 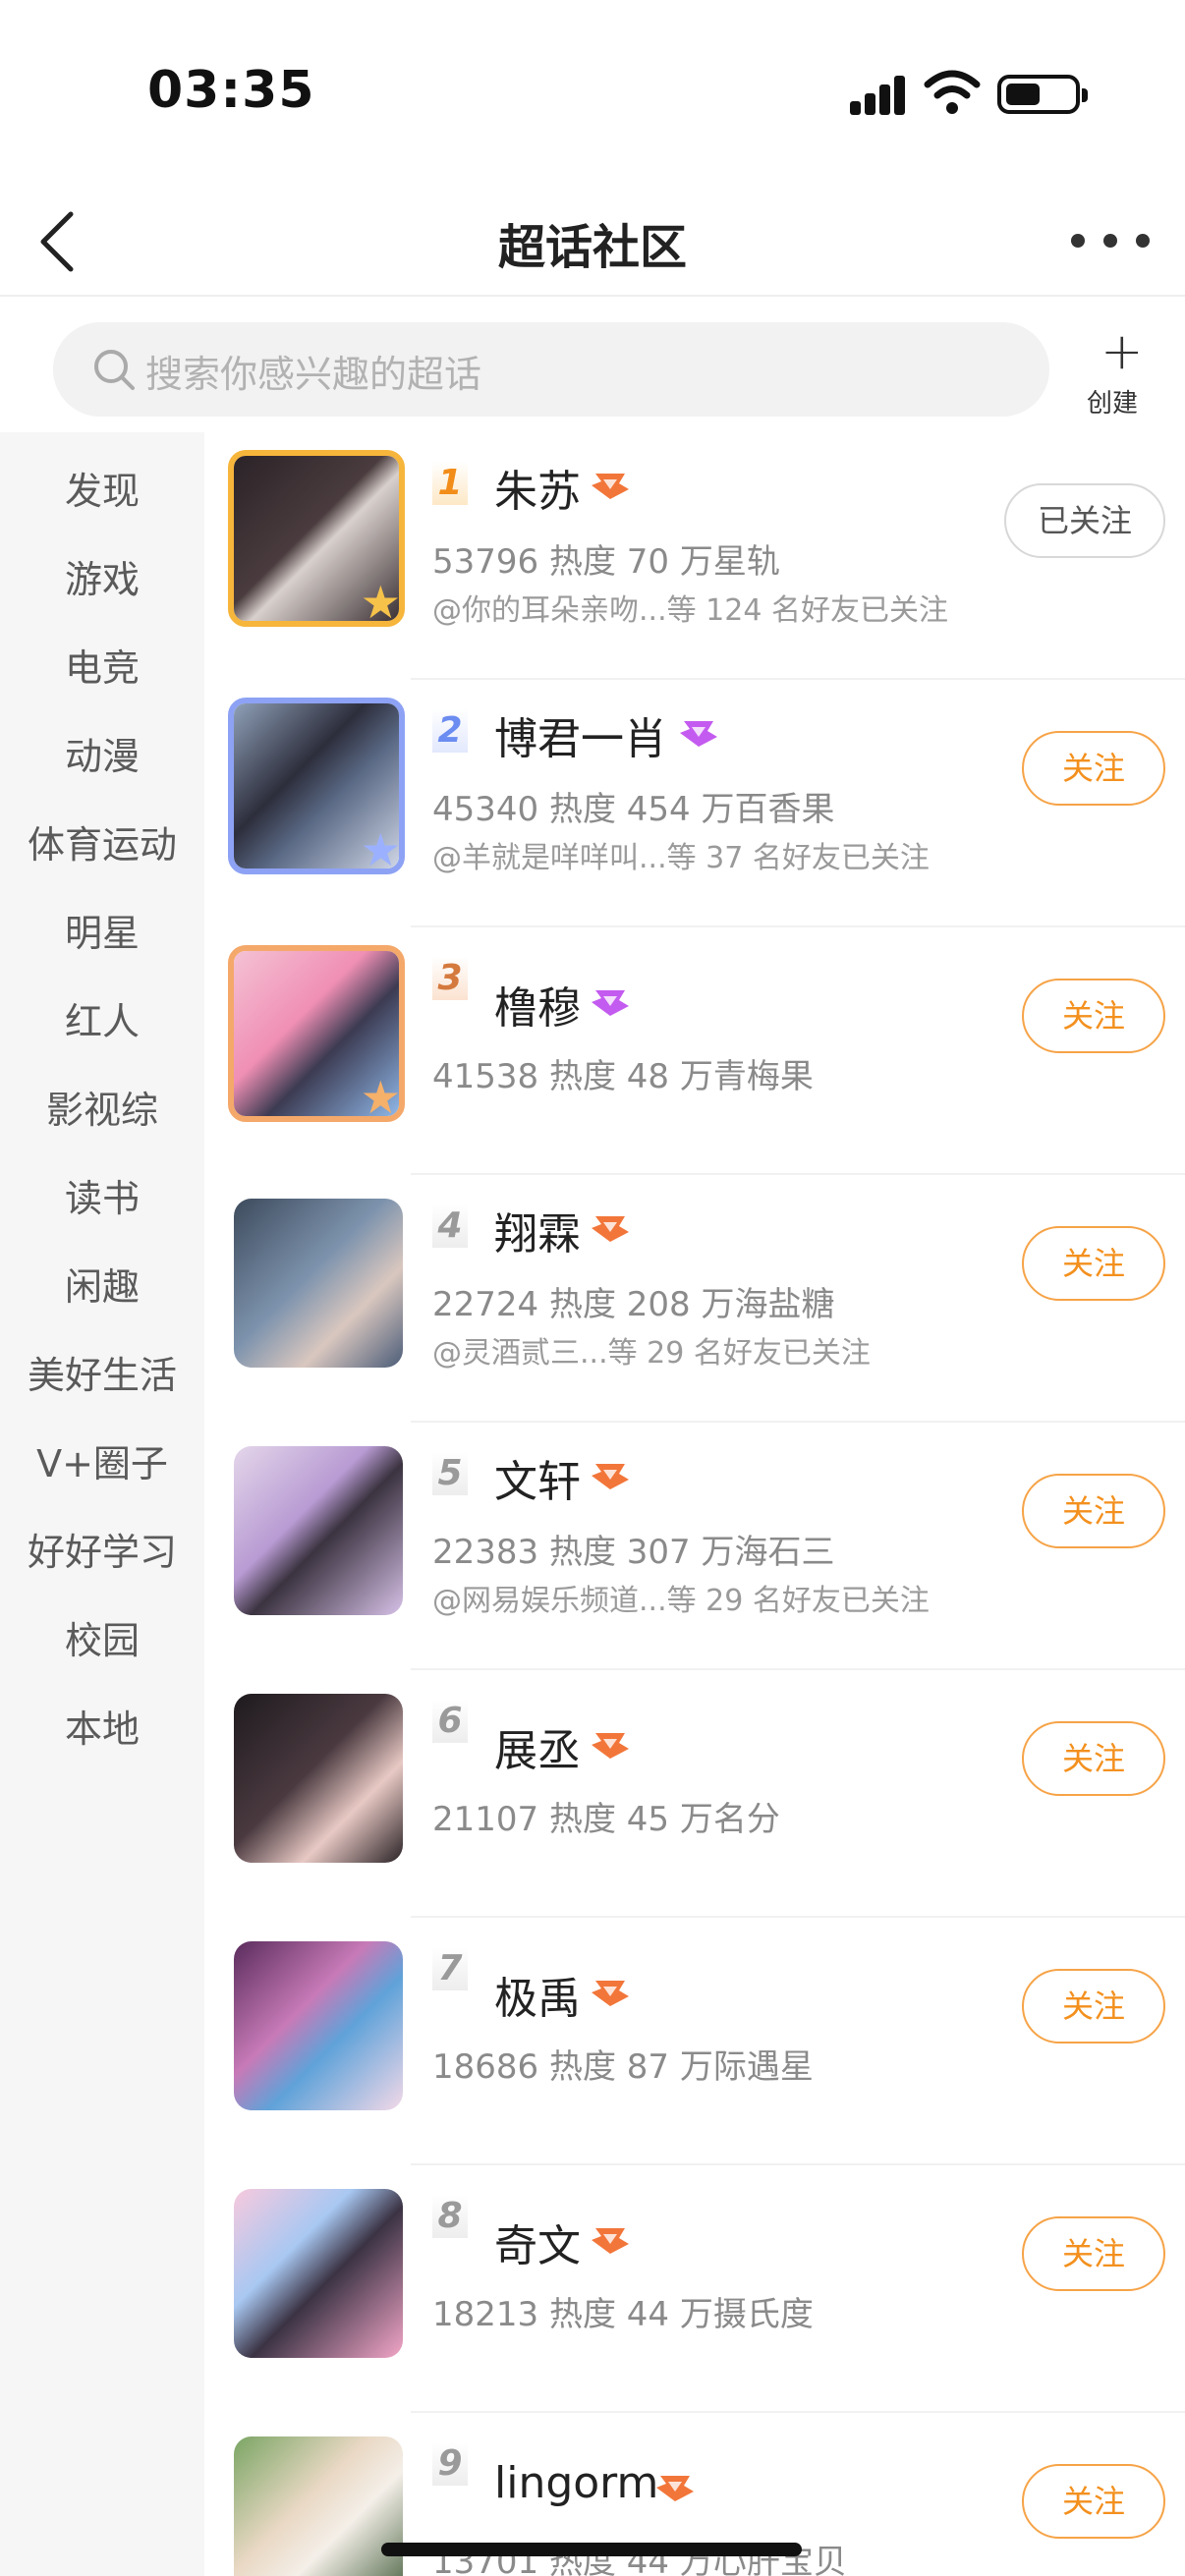 I want to click on topic-stats: 41538 热度 48 万青梅果, so click(x=623, y=1076).